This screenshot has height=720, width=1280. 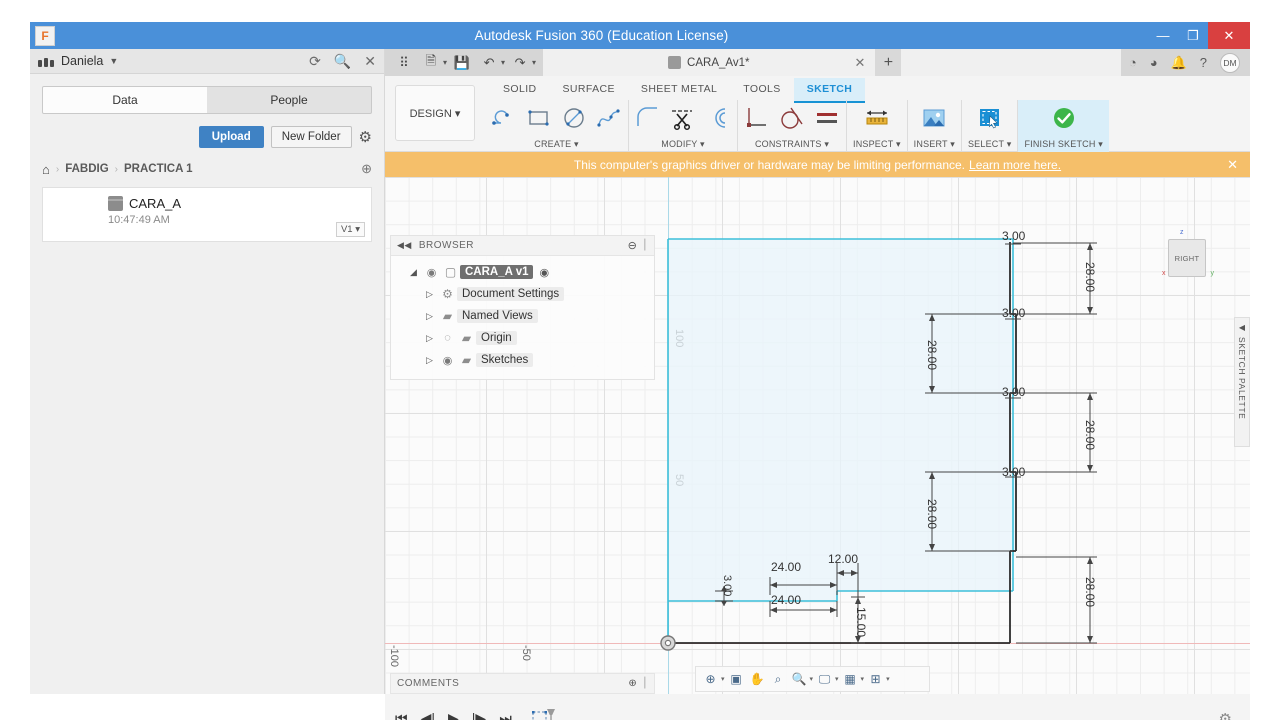 What do you see at coordinates (1188, 254) in the screenshot?
I see `view-cube: z RIGHT y x` at bounding box center [1188, 254].